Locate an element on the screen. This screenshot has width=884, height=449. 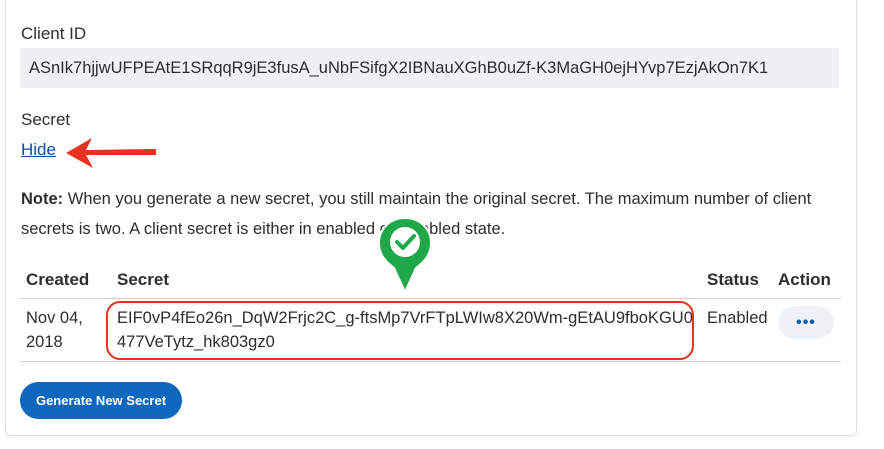
table-header-divider is located at coordinates (430, 298).